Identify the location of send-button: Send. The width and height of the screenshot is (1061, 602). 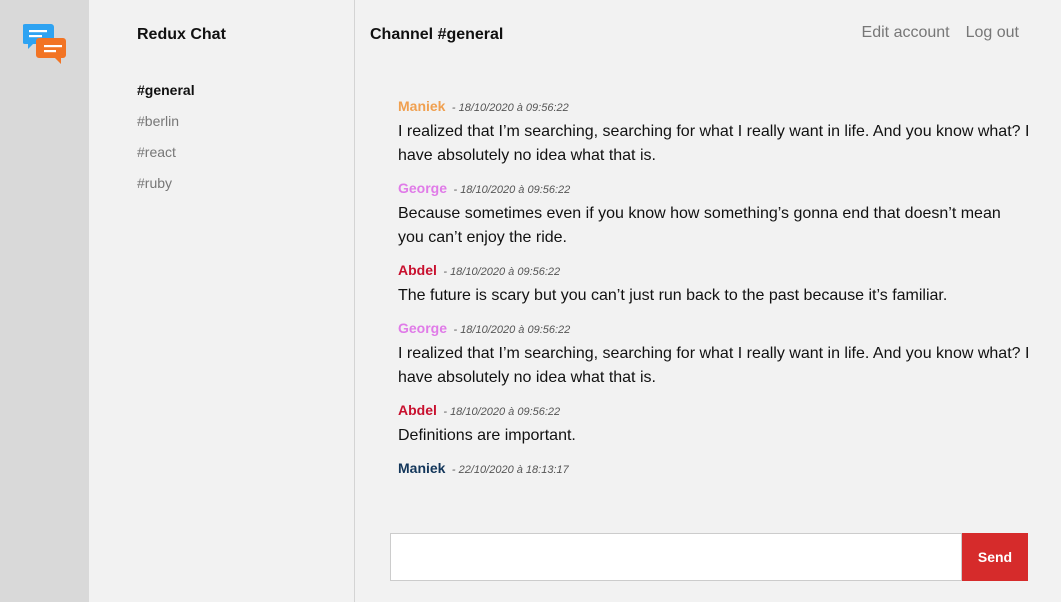
(995, 557).